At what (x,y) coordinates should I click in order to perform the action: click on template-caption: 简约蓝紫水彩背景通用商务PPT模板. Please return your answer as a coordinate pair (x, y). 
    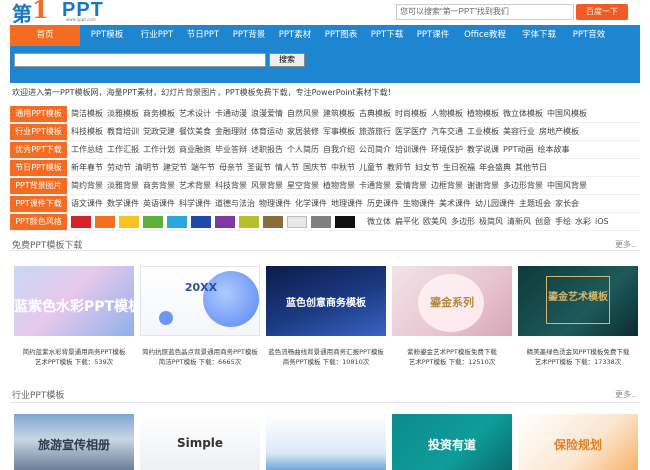
    Looking at the image, I should click on (74, 352).